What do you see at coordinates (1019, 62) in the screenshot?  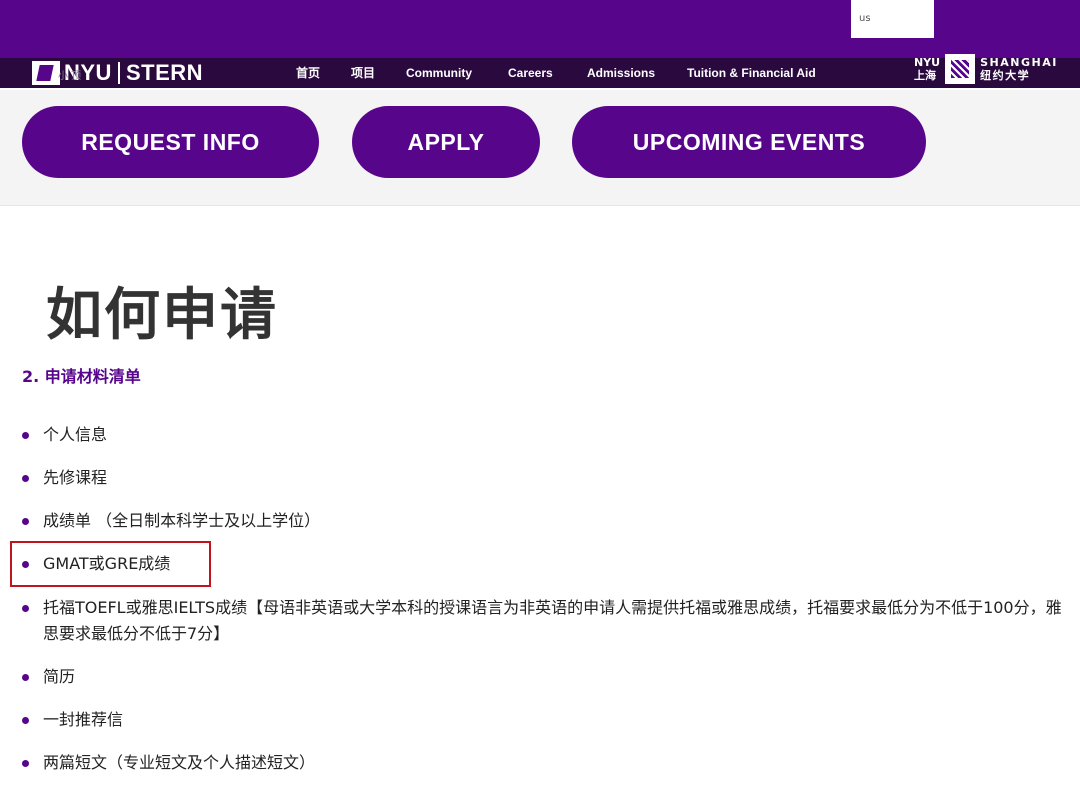 I see `sh-shanghai-en-text: SHANGHAI` at bounding box center [1019, 62].